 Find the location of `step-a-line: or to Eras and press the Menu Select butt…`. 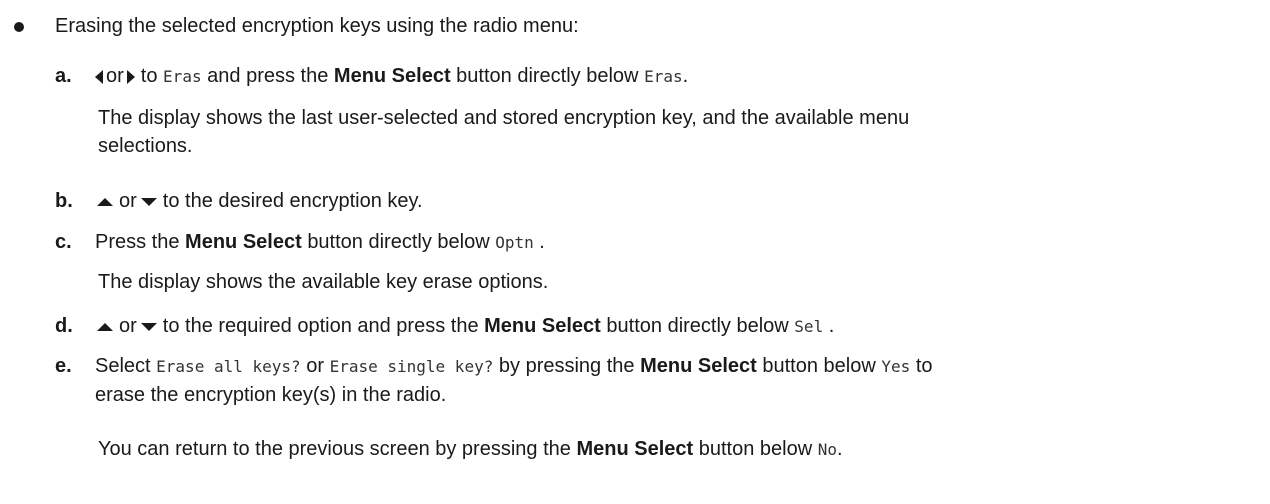

step-a-line: or to Eras and press the Menu Select butt… is located at coordinates (675, 76).